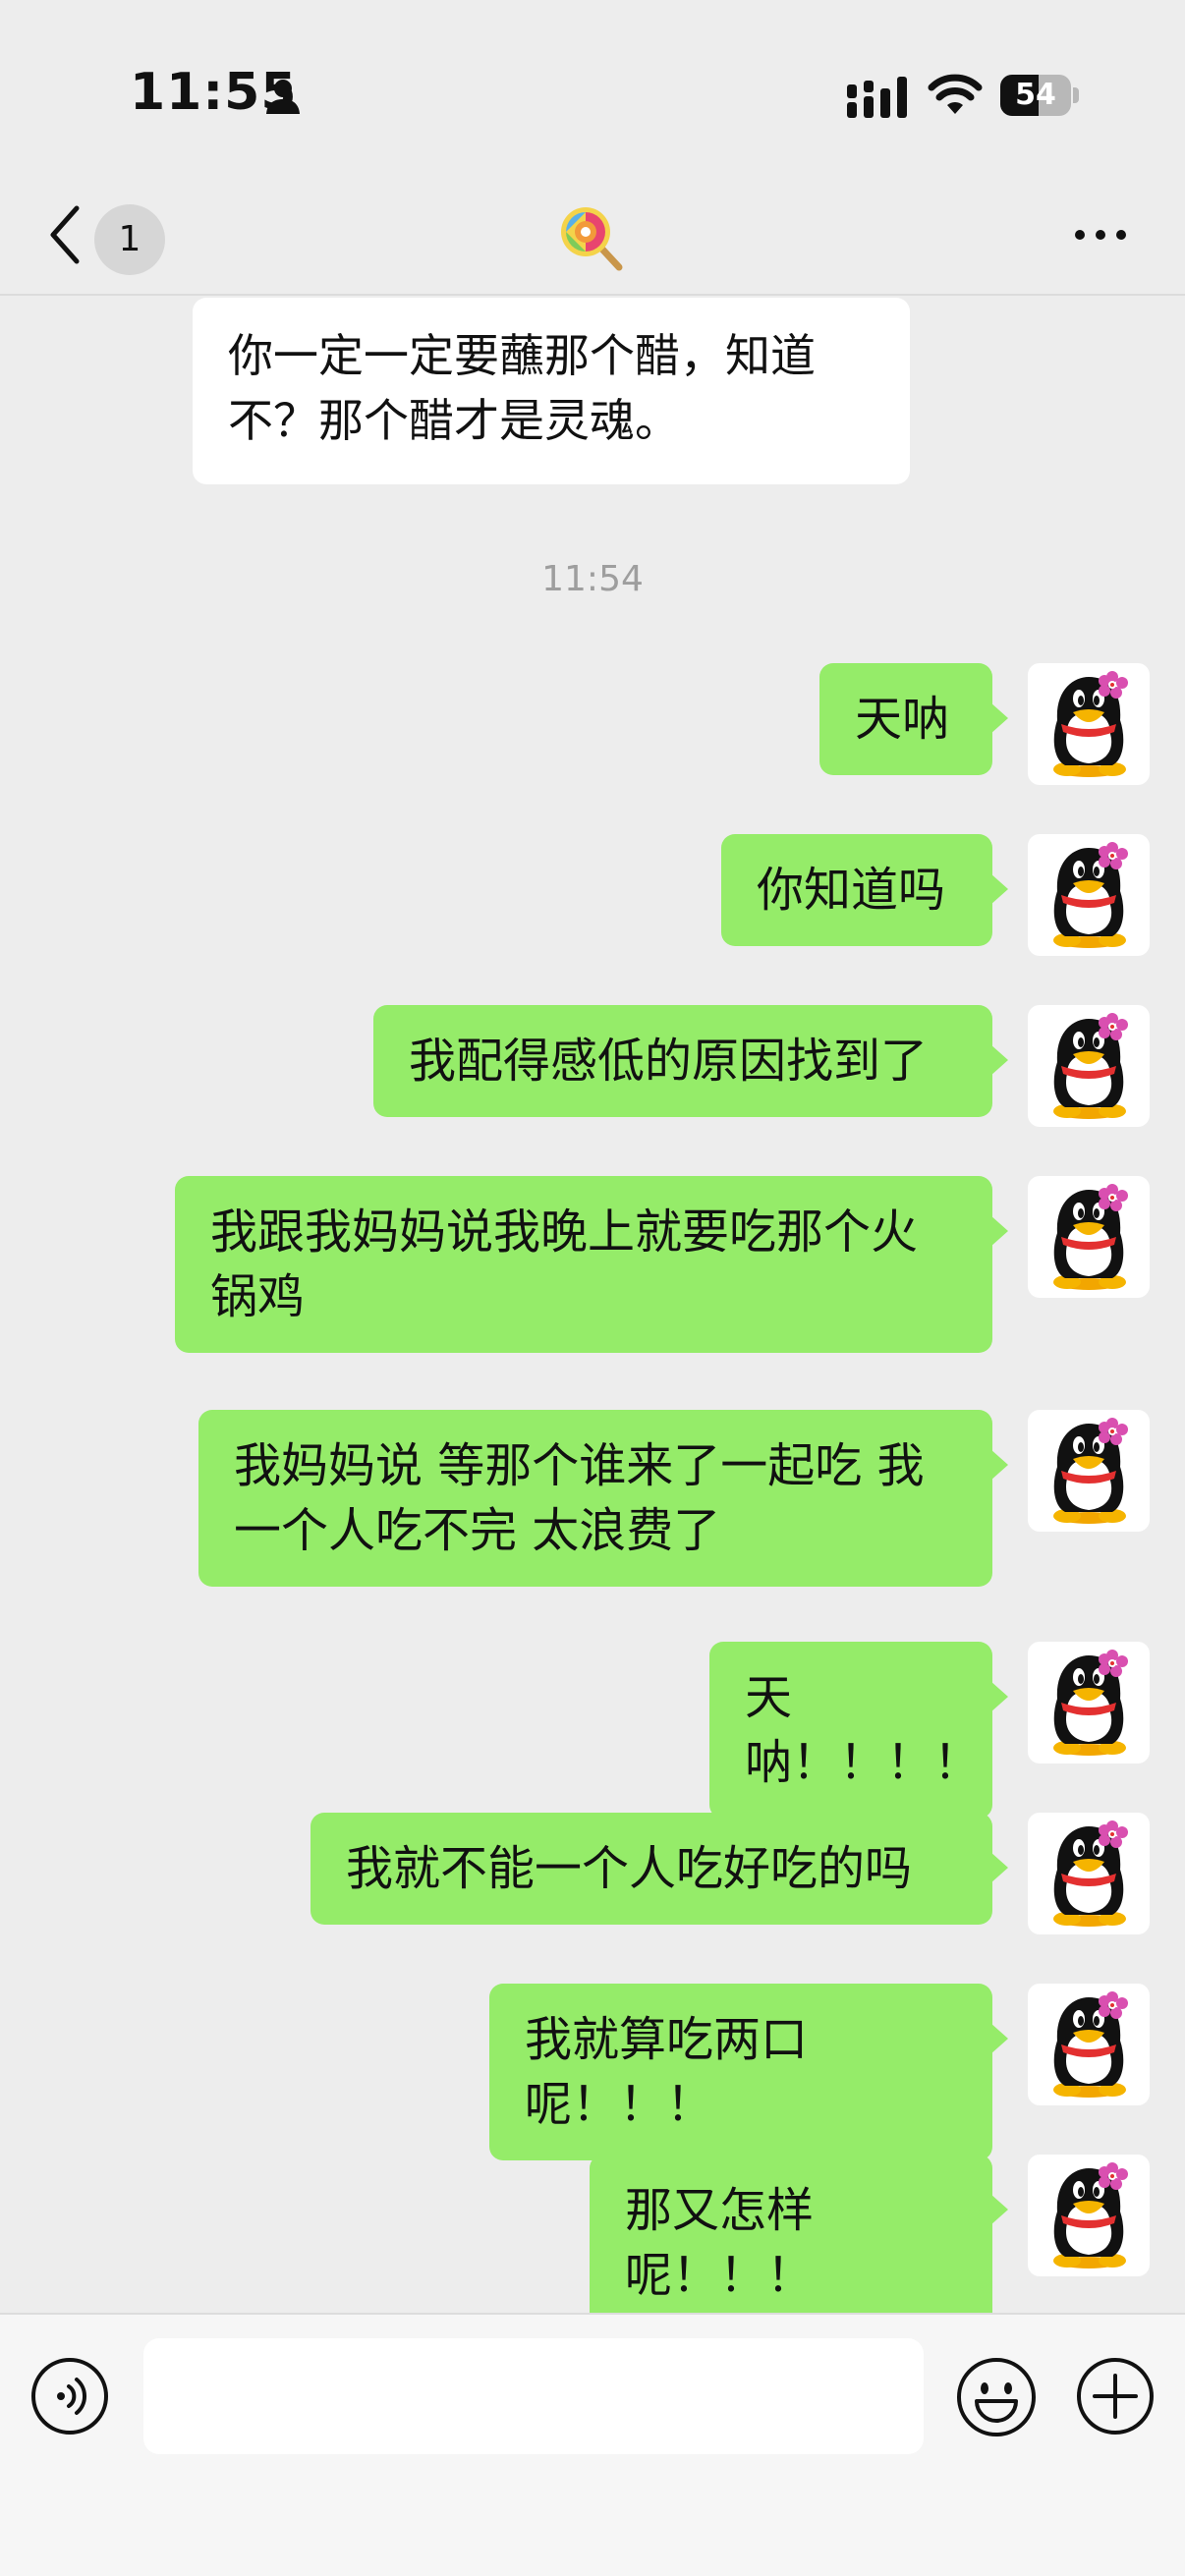 This screenshot has height=2576, width=1185. I want to click on message-timestamp: 11:54, so click(592, 579).